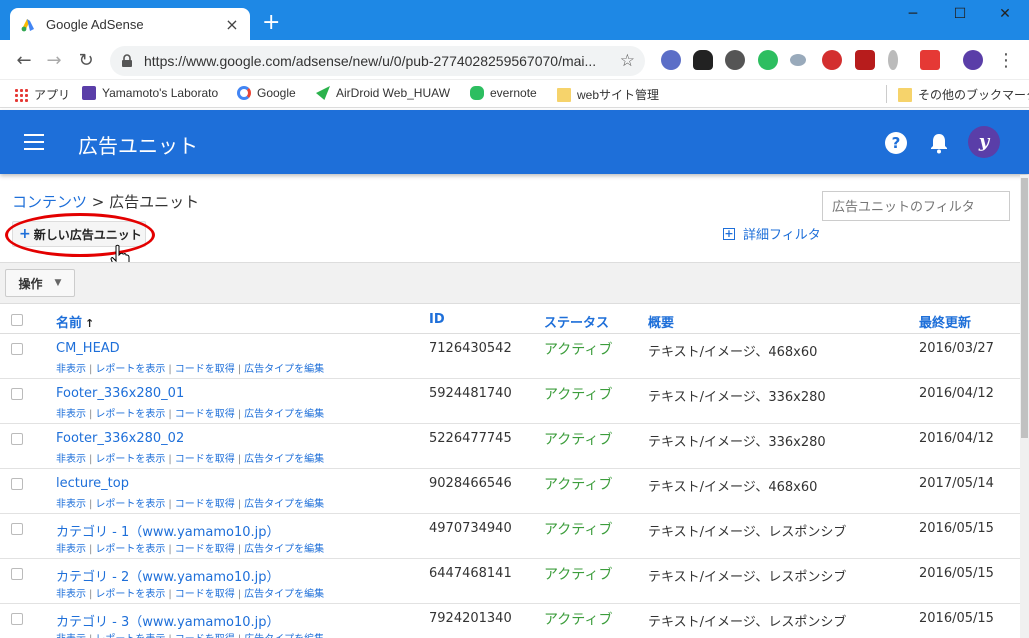 This screenshot has width=1029, height=638. I want to click on bookmark-label: その他のブックマーク, so click(973, 95).